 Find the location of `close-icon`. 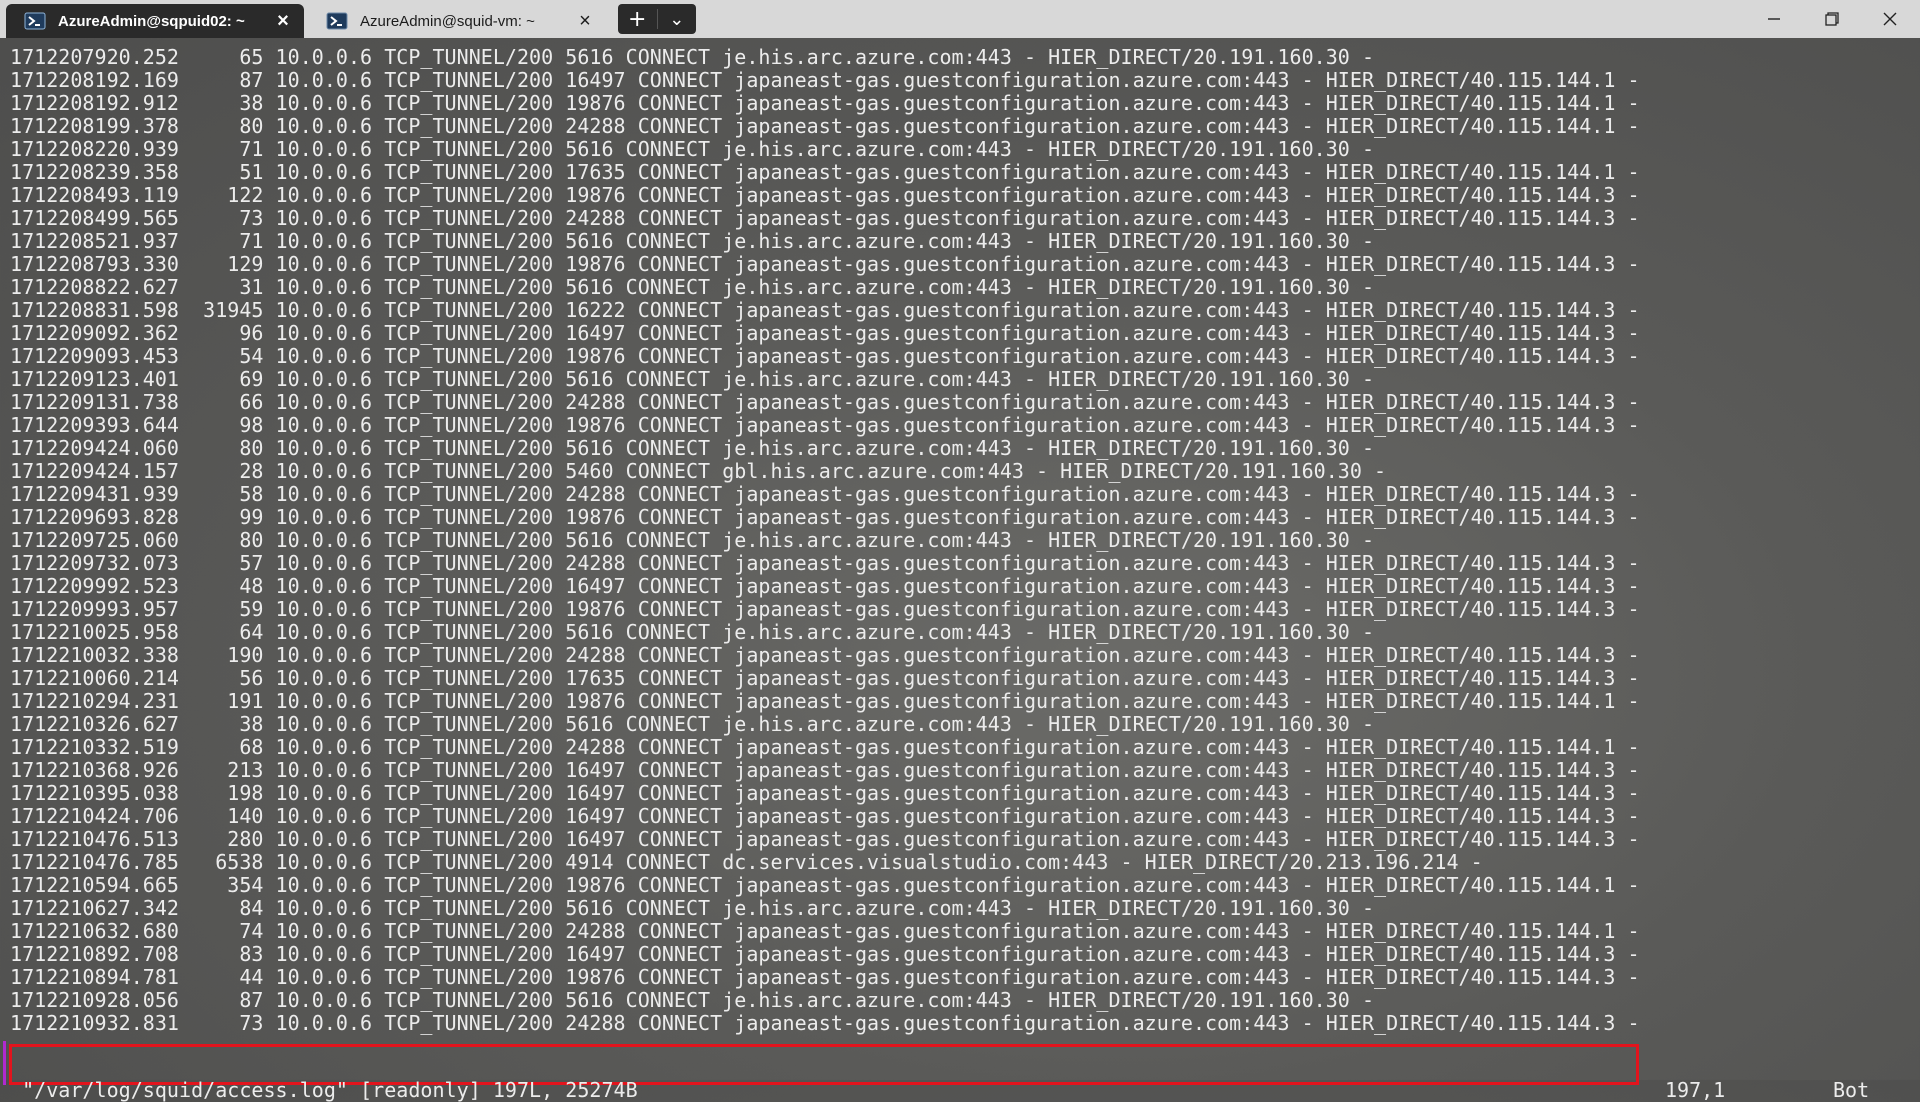

close-icon is located at coordinates (1890, 19).